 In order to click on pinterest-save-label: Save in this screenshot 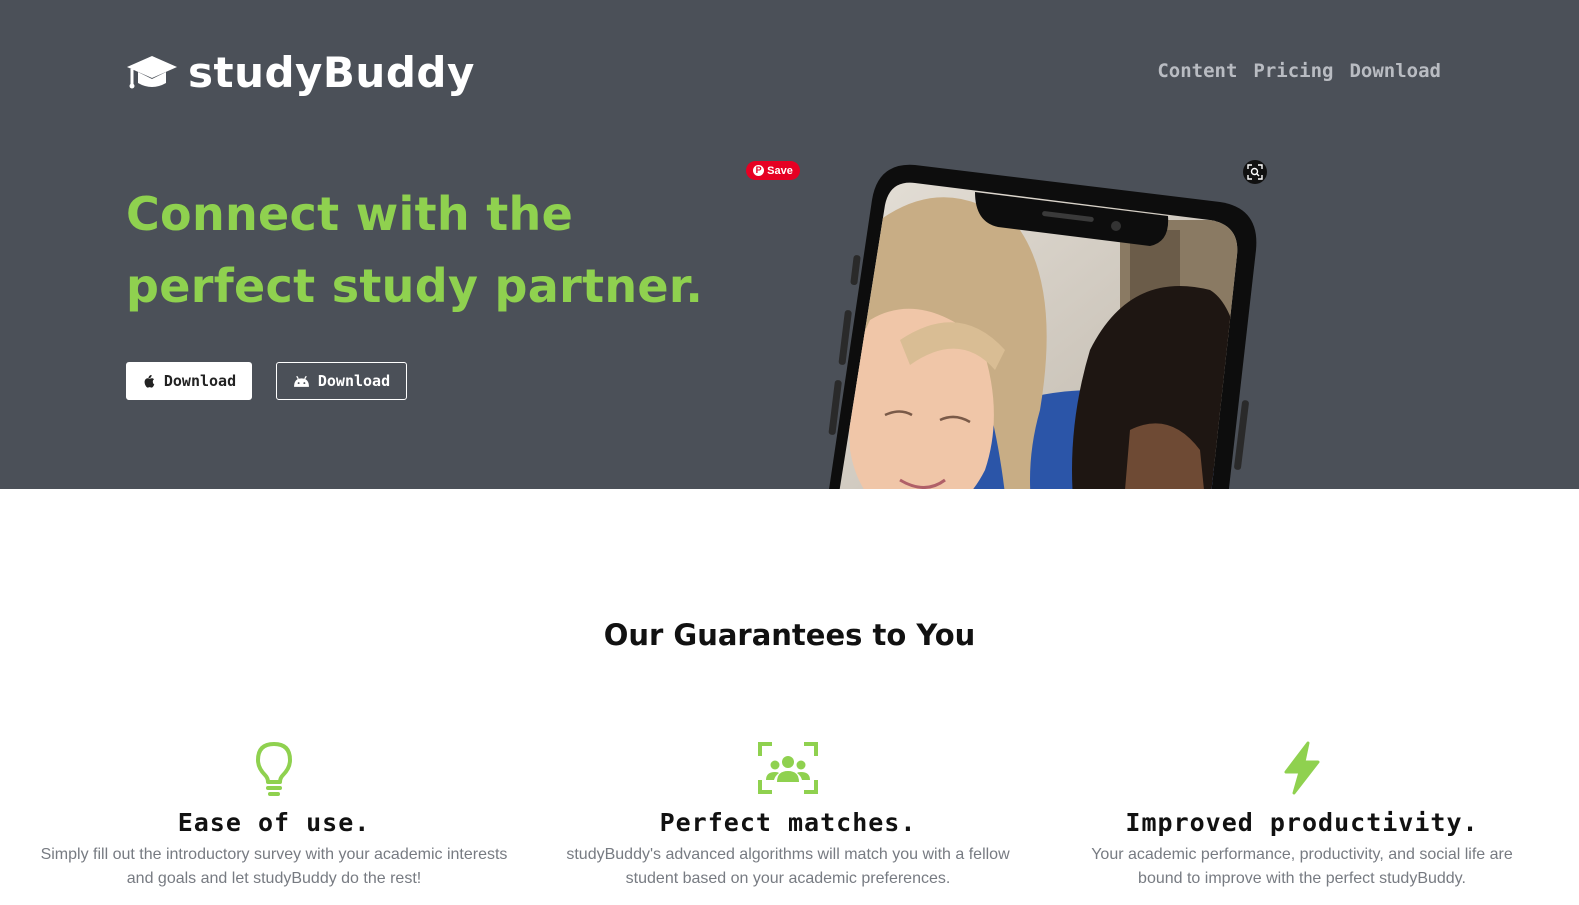, I will do `click(780, 170)`.